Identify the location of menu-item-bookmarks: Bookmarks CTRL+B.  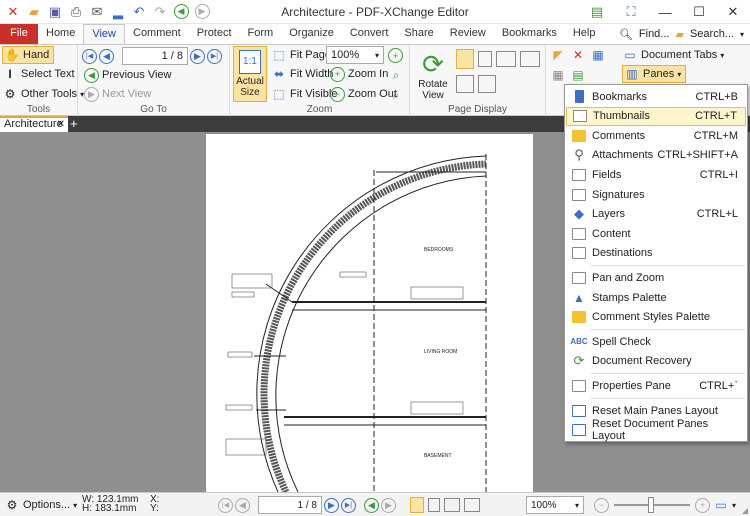
(656, 96).